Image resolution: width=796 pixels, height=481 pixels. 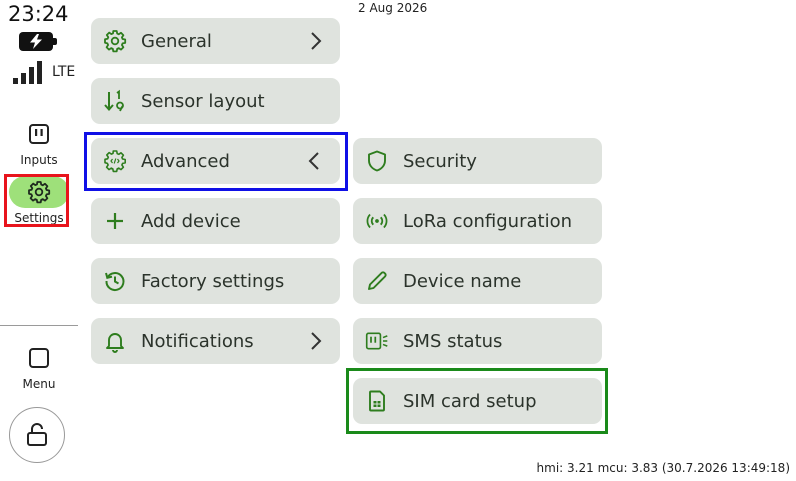 I want to click on menu-square-icon, so click(x=39, y=358).